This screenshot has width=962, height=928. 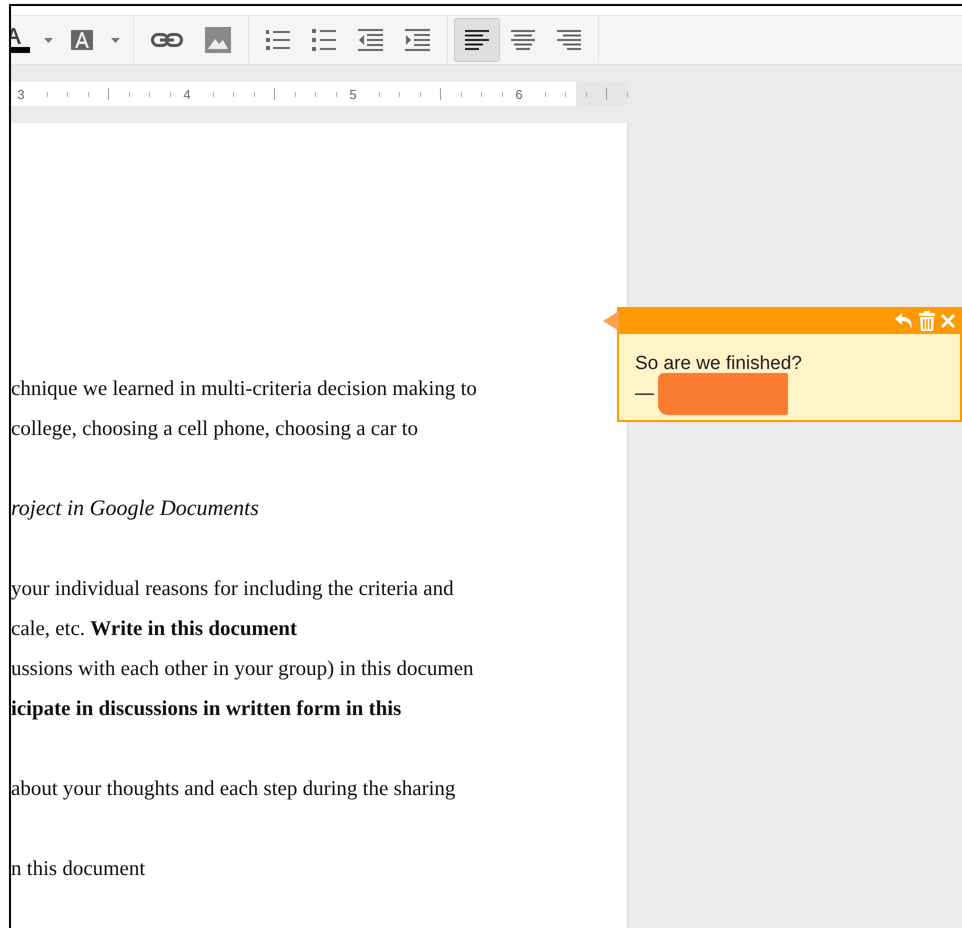 I want to click on indent-decrease-icon, so click(x=370, y=40).